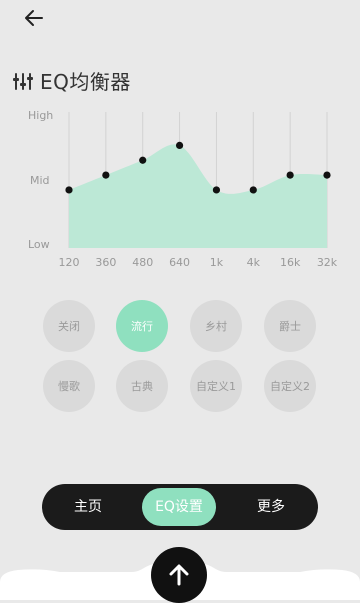  What do you see at coordinates (216, 190) in the screenshot?
I see `eq-point-1k` at bounding box center [216, 190].